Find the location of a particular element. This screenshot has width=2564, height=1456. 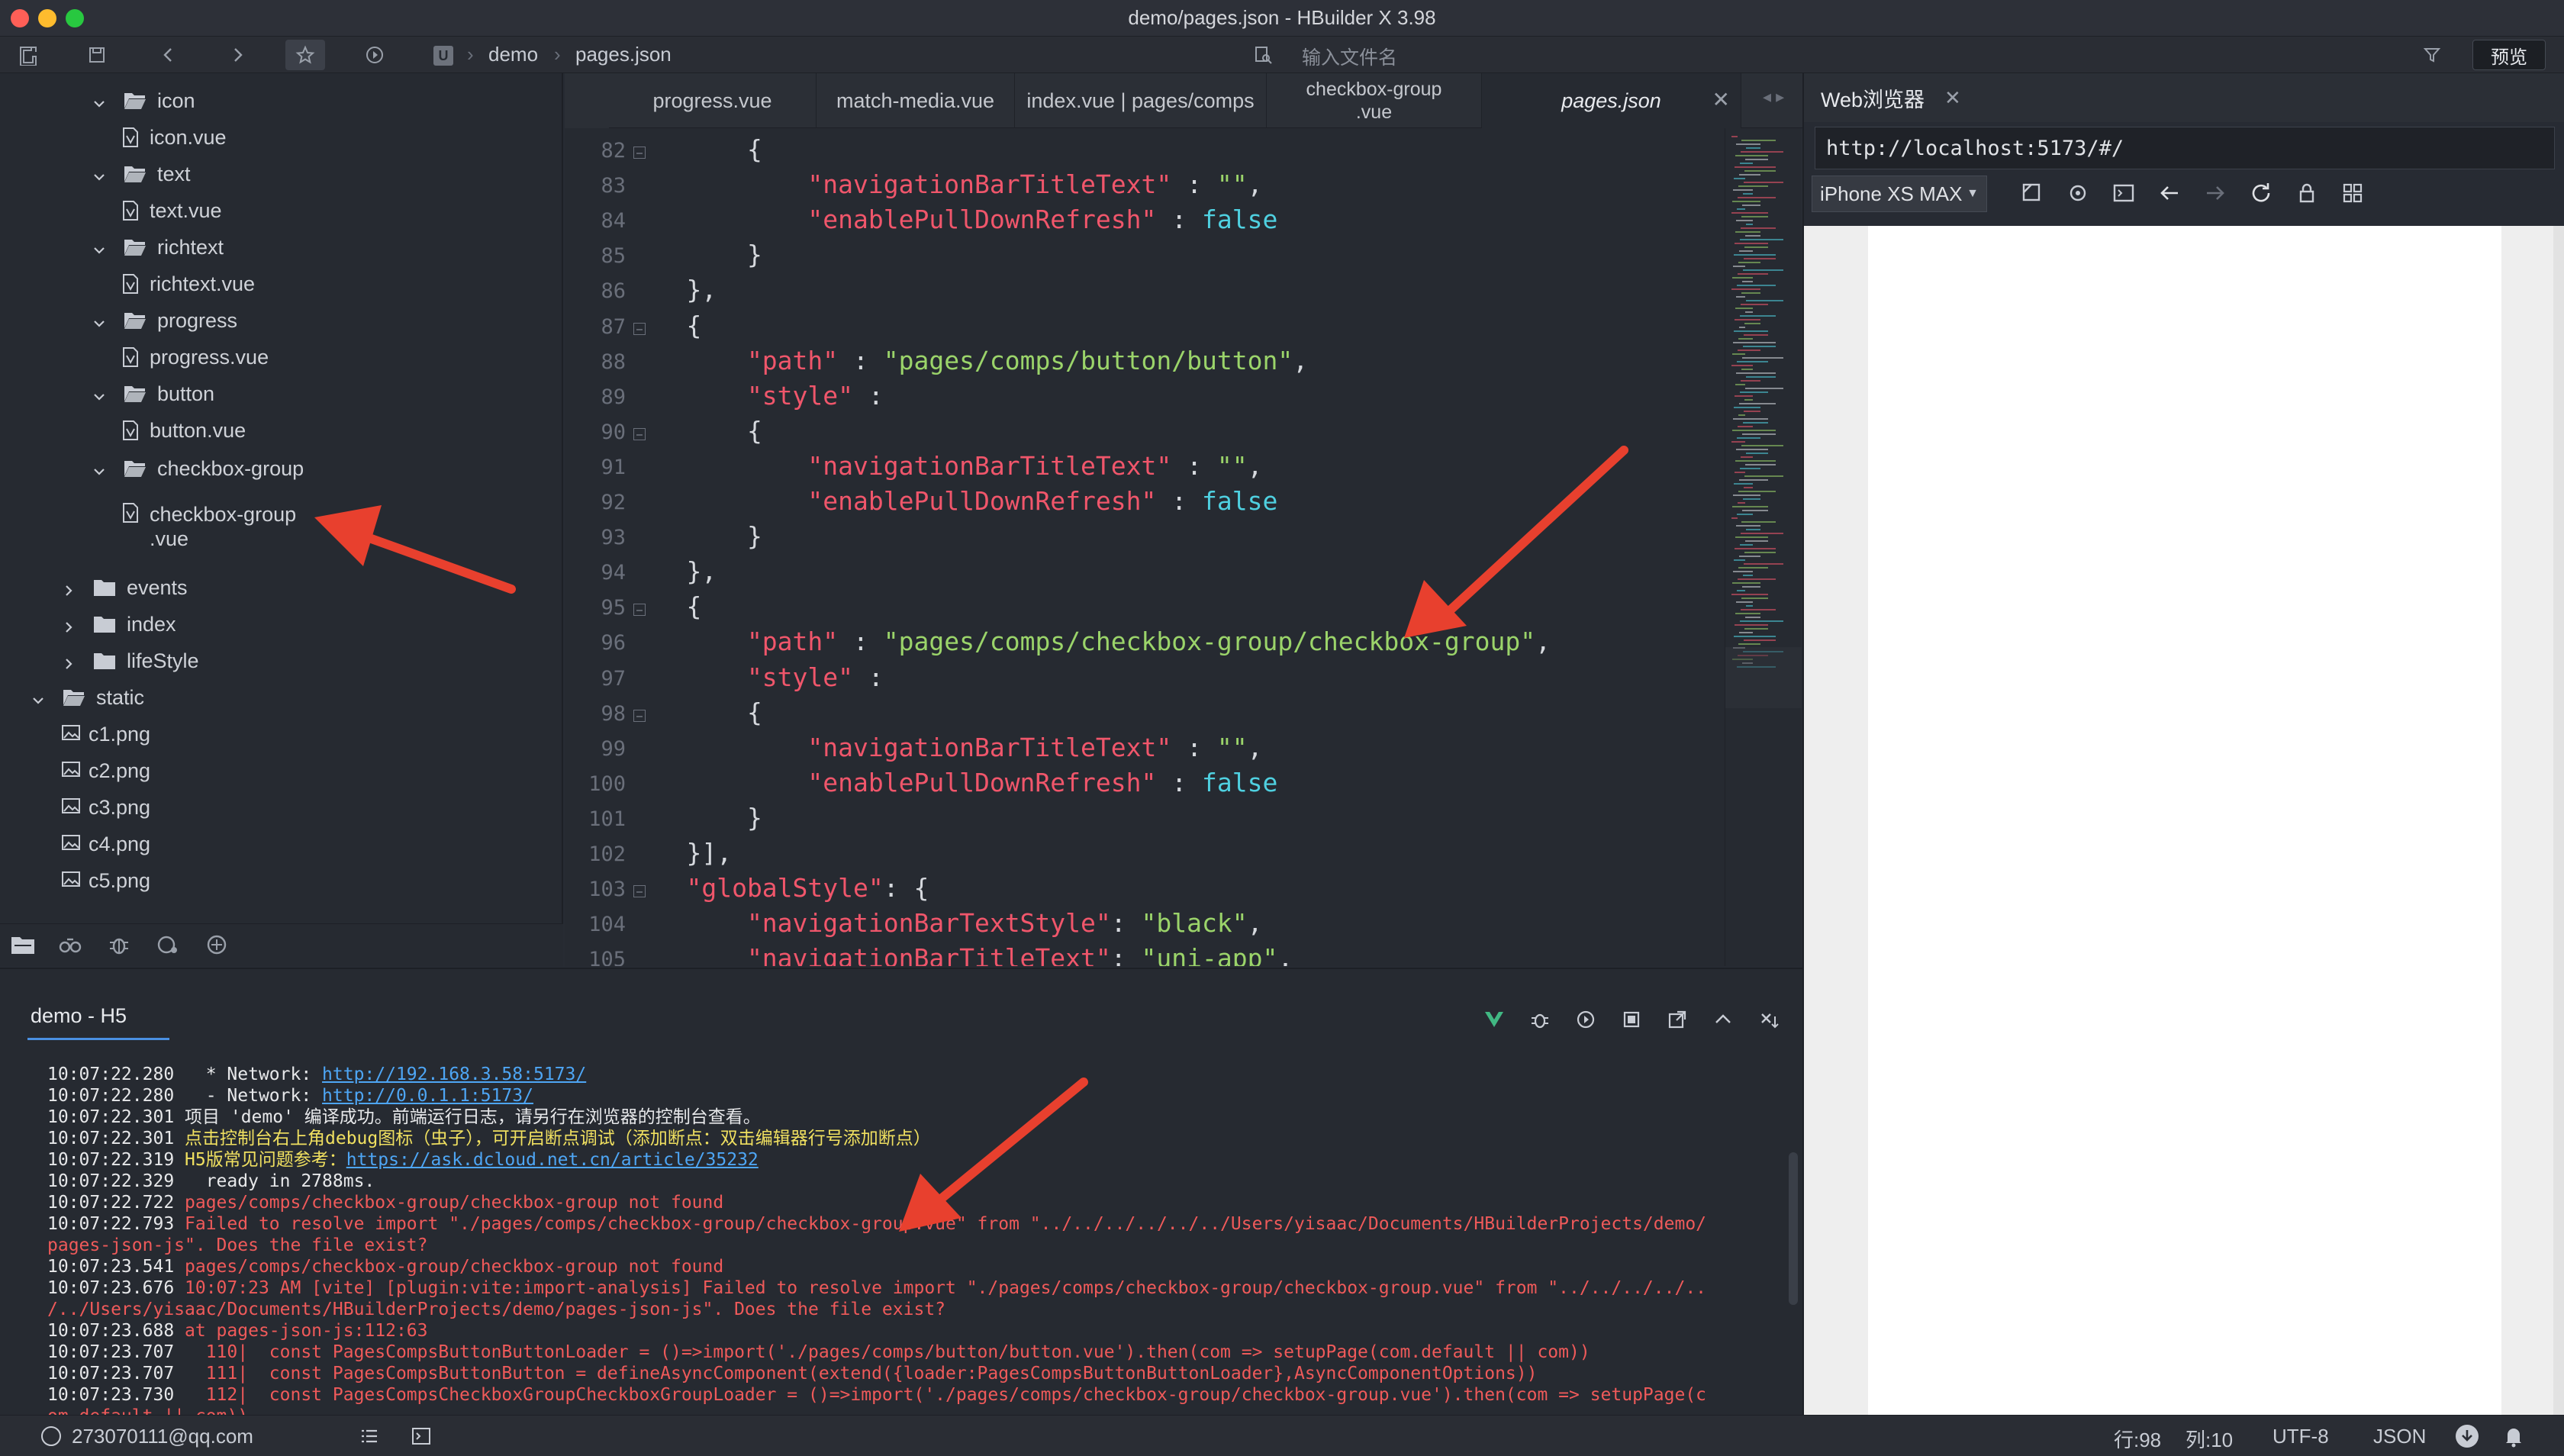

tree-item: c4.png is located at coordinates (105, 844).